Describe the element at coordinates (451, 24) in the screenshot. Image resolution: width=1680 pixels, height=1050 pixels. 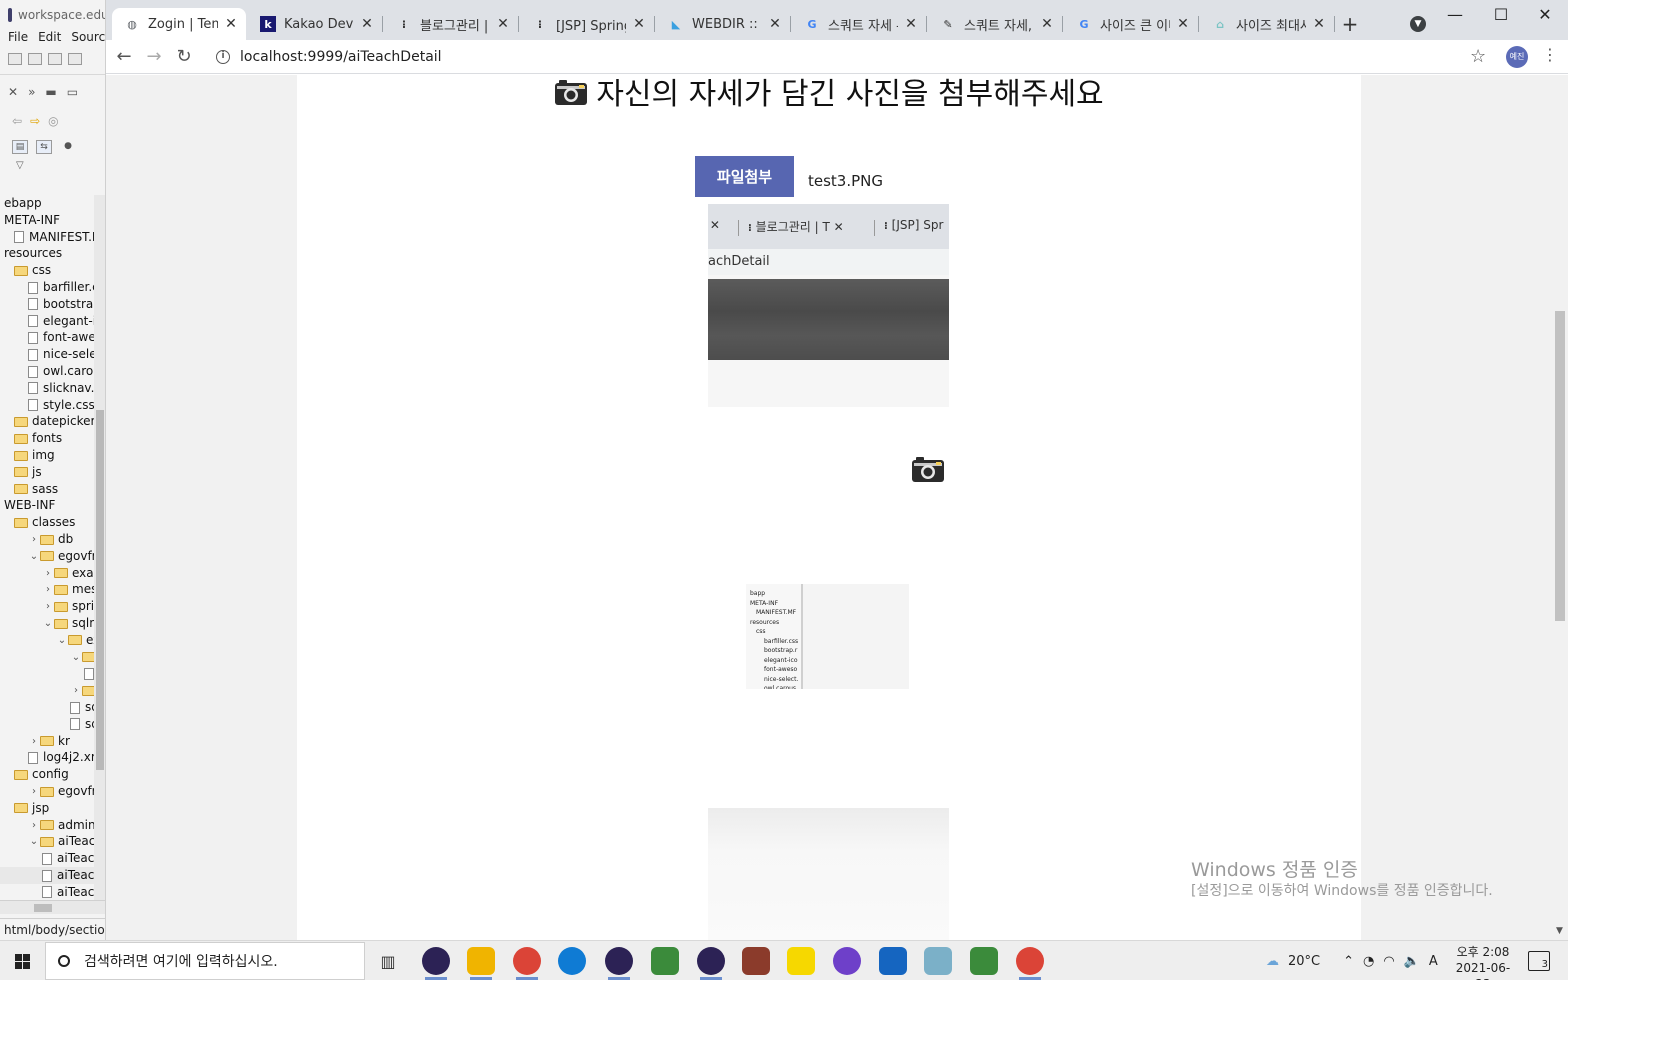
I see `browser-tab: ⁝ 블로그관리 | Ti ✕` at that location.